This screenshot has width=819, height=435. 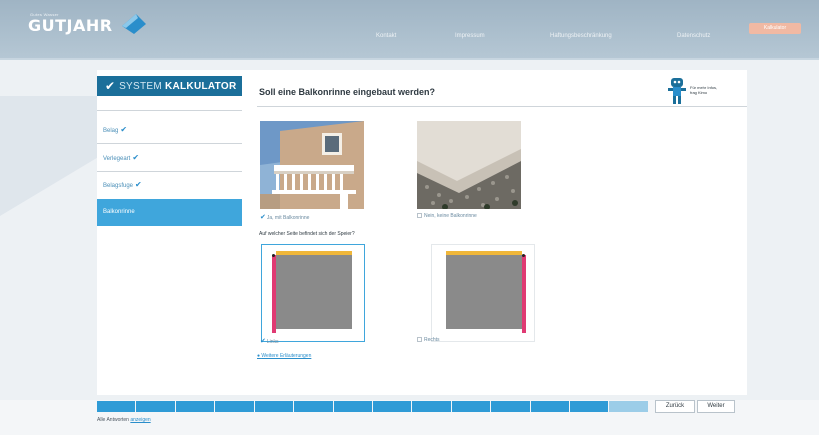 What do you see at coordinates (169, 184) in the screenshot?
I see `sidebar-item-belagsfuge: Belagsfuge ✔` at bounding box center [169, 184].